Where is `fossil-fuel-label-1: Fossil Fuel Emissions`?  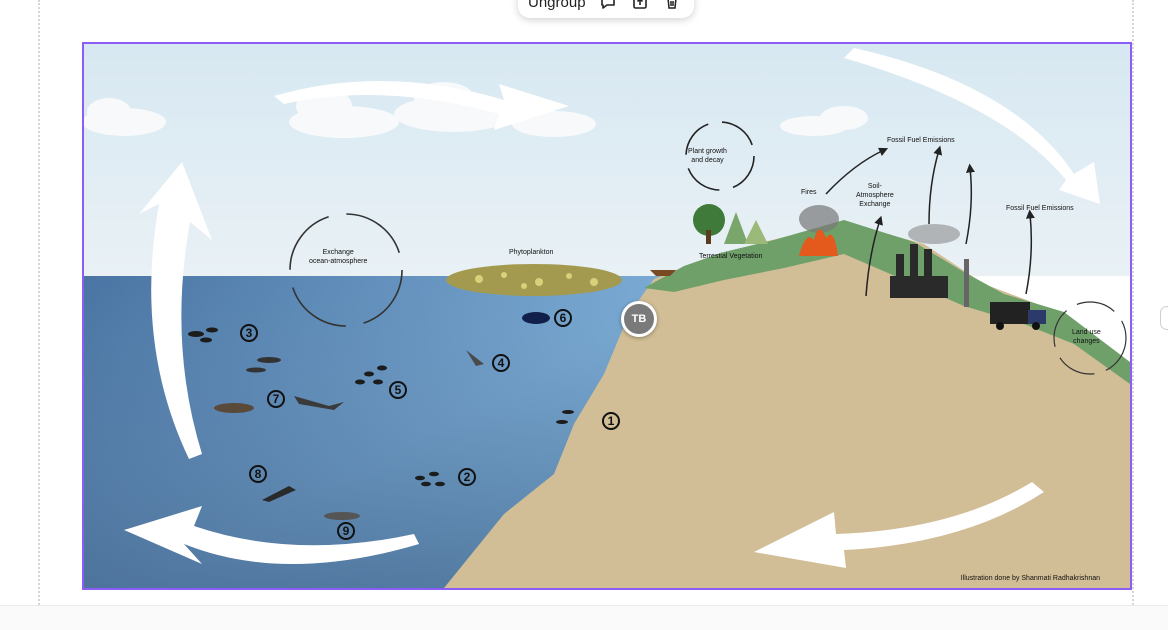
fossil-fuel-label-1: Fossil Fuel Emissions is located at coordinates (921, 140).